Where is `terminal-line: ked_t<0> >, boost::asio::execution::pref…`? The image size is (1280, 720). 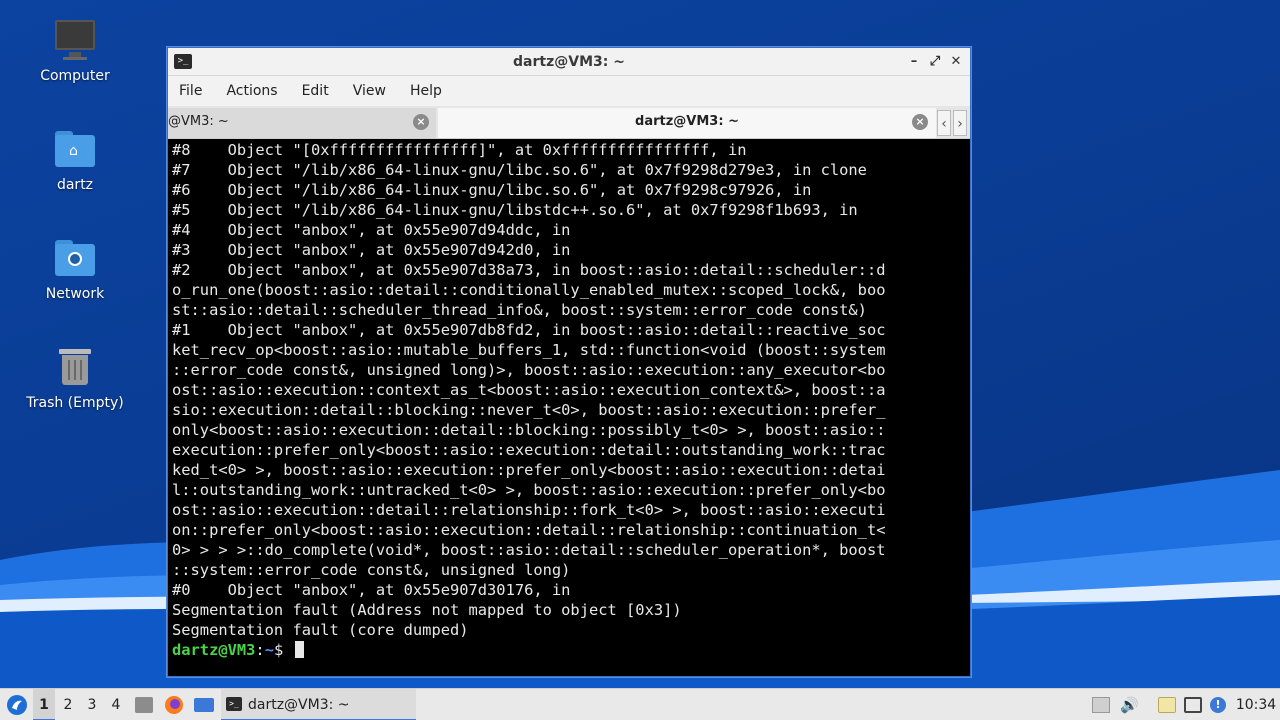
terminal-line: ked_t<0> >, boost::asio::execution::pref… is located at coordinates (529, 470).